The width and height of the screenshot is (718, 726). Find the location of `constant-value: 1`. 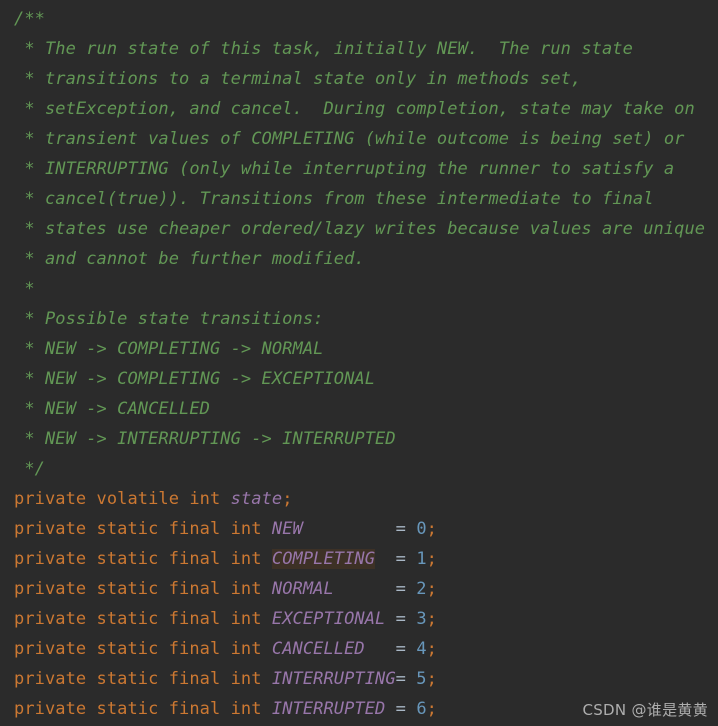

constant-value: 1 is located at coordinates (421, 559).